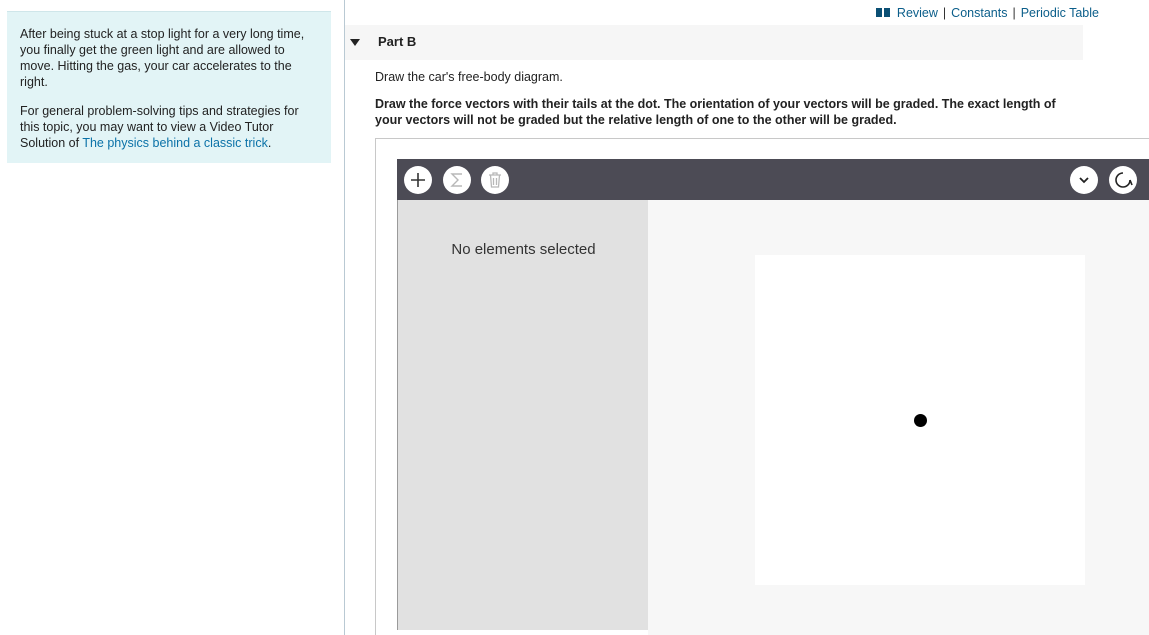 This screenshot has height=635, width=1149. Describe the element at coordinates (1123, 180) in the screenshot. I see `reset-icon` at that location.